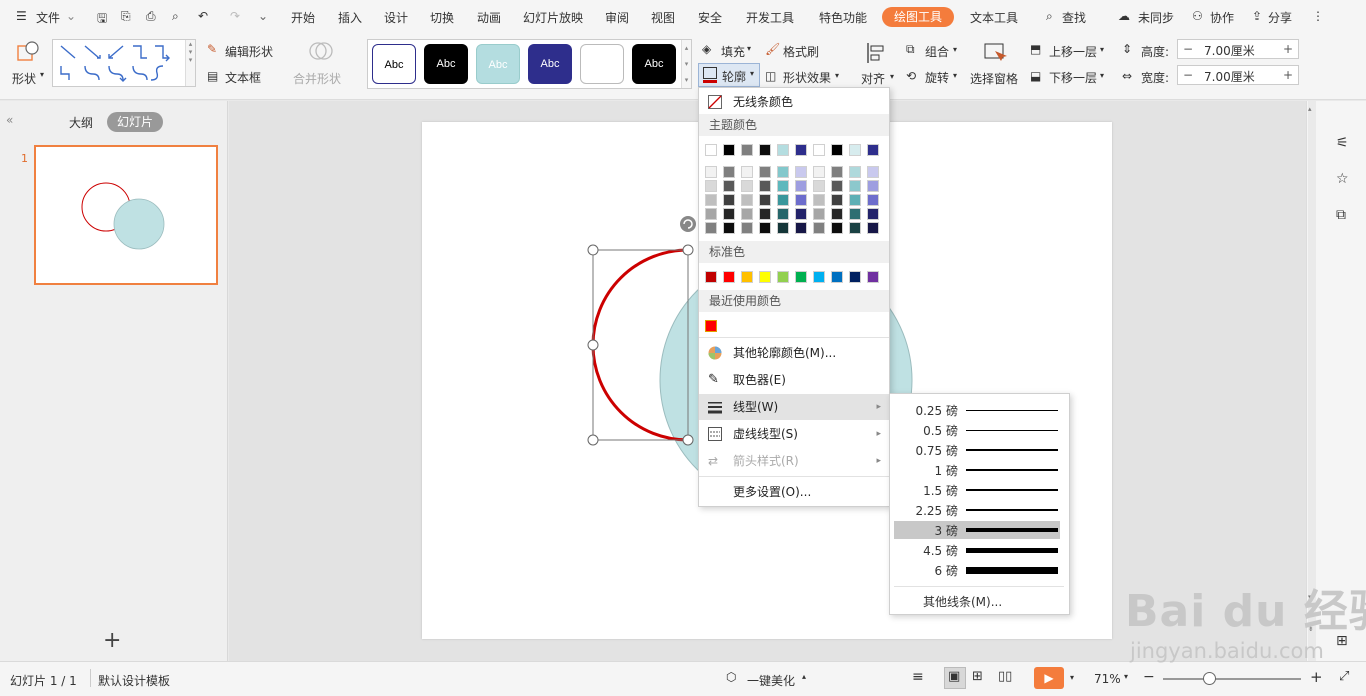 Image resolution: width=1366 pixels, height=696 pixels. I want to click on zoom-in-button: +, so click(1316, 677).